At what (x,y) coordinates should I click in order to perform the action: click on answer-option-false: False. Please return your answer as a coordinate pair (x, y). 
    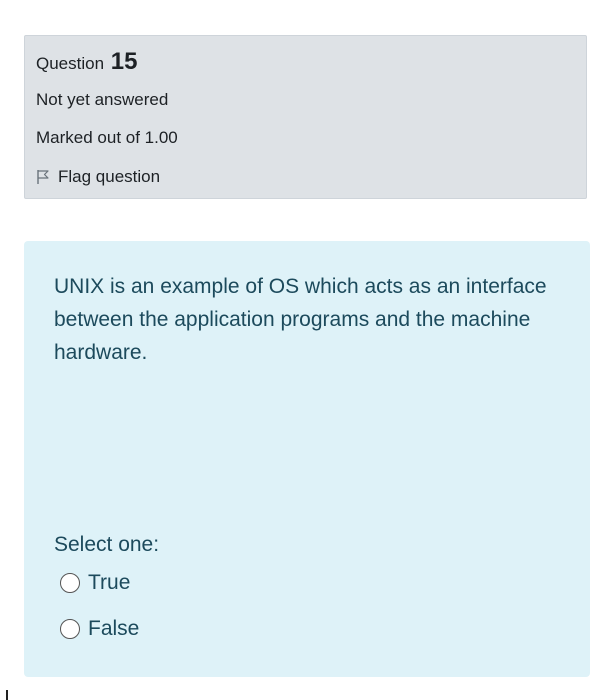
    Looking at the image, I should click on (99, 629).